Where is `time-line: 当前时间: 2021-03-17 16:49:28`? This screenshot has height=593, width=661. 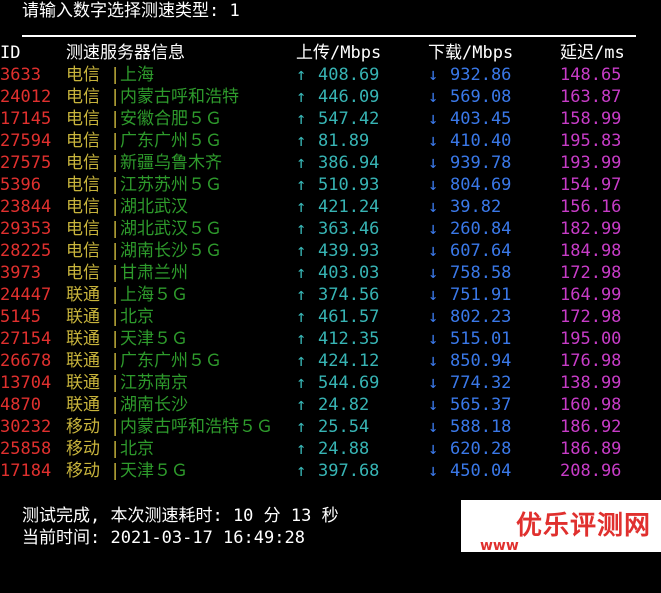 time-line: 当前时间: 2021-03-17 16:49:28 is located at coordinates (152, 538).